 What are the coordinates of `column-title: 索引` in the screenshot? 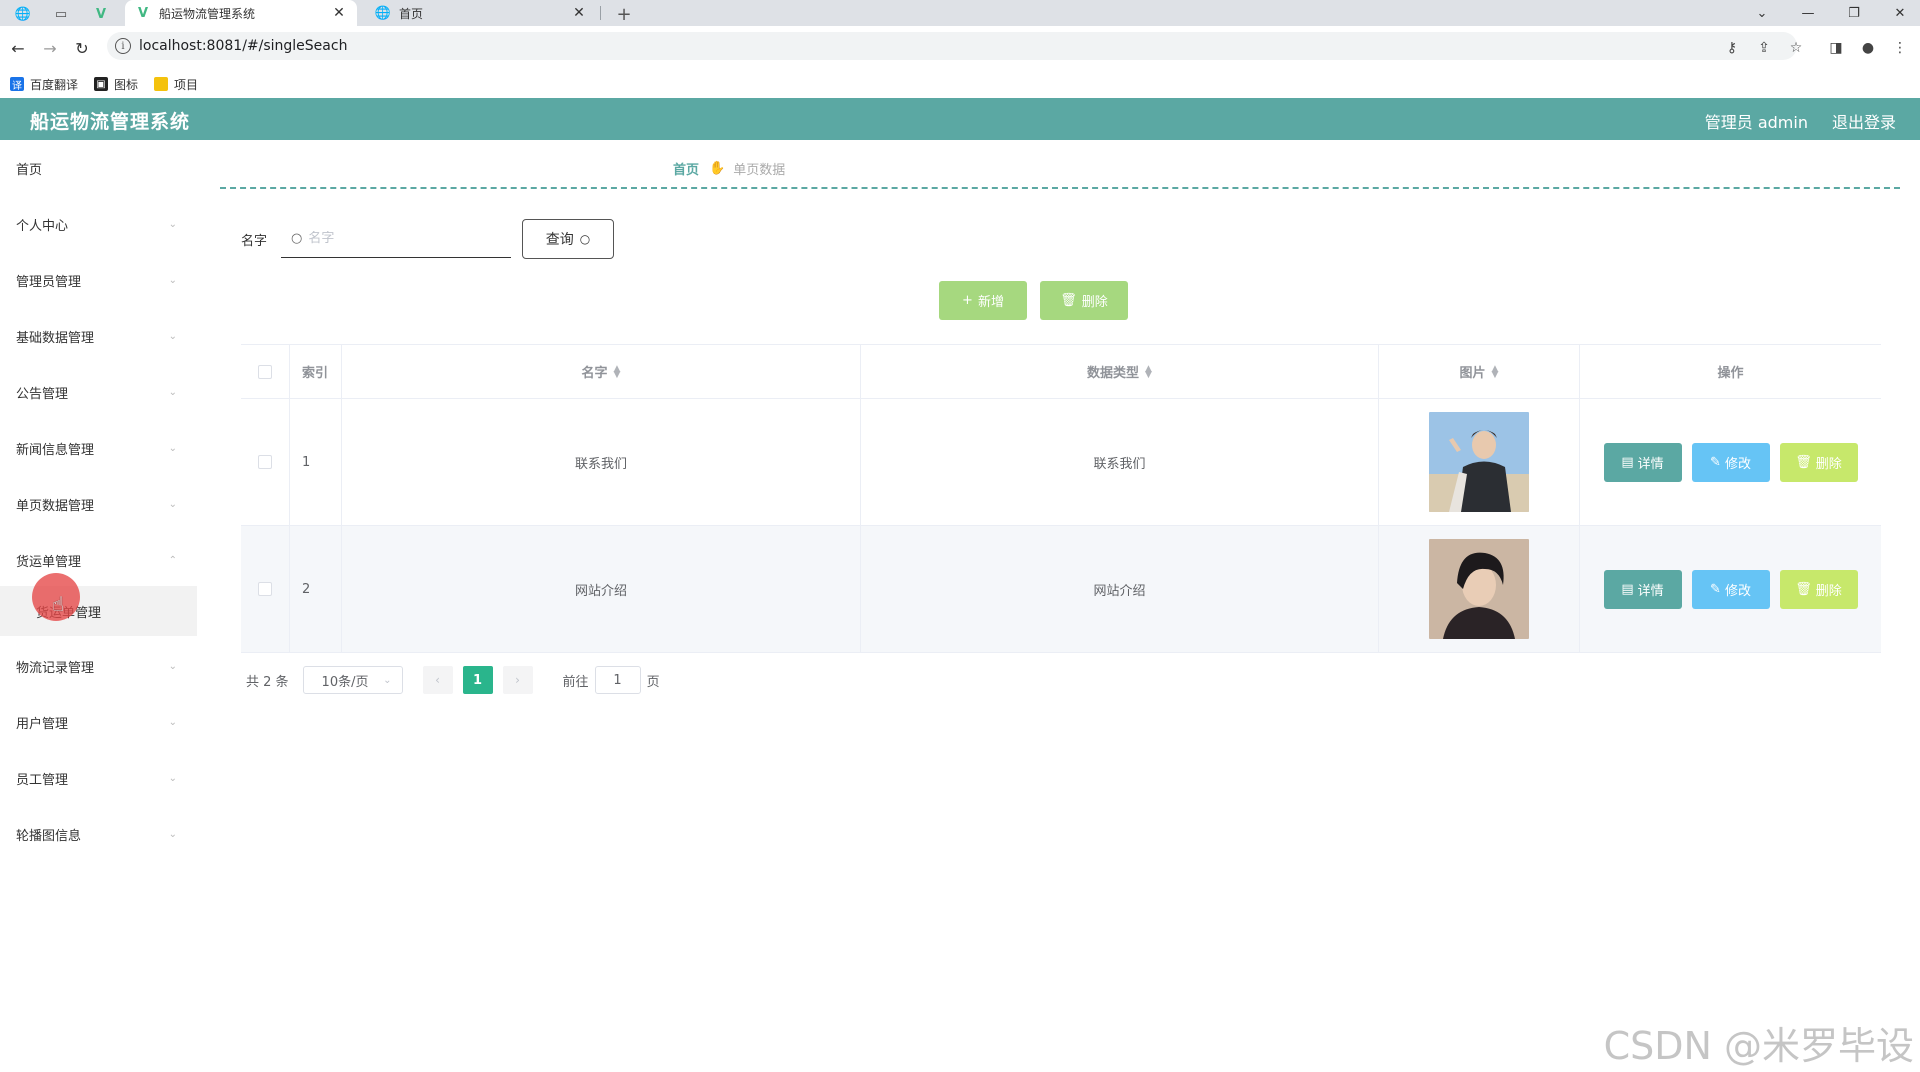 It's located at (315, 373).